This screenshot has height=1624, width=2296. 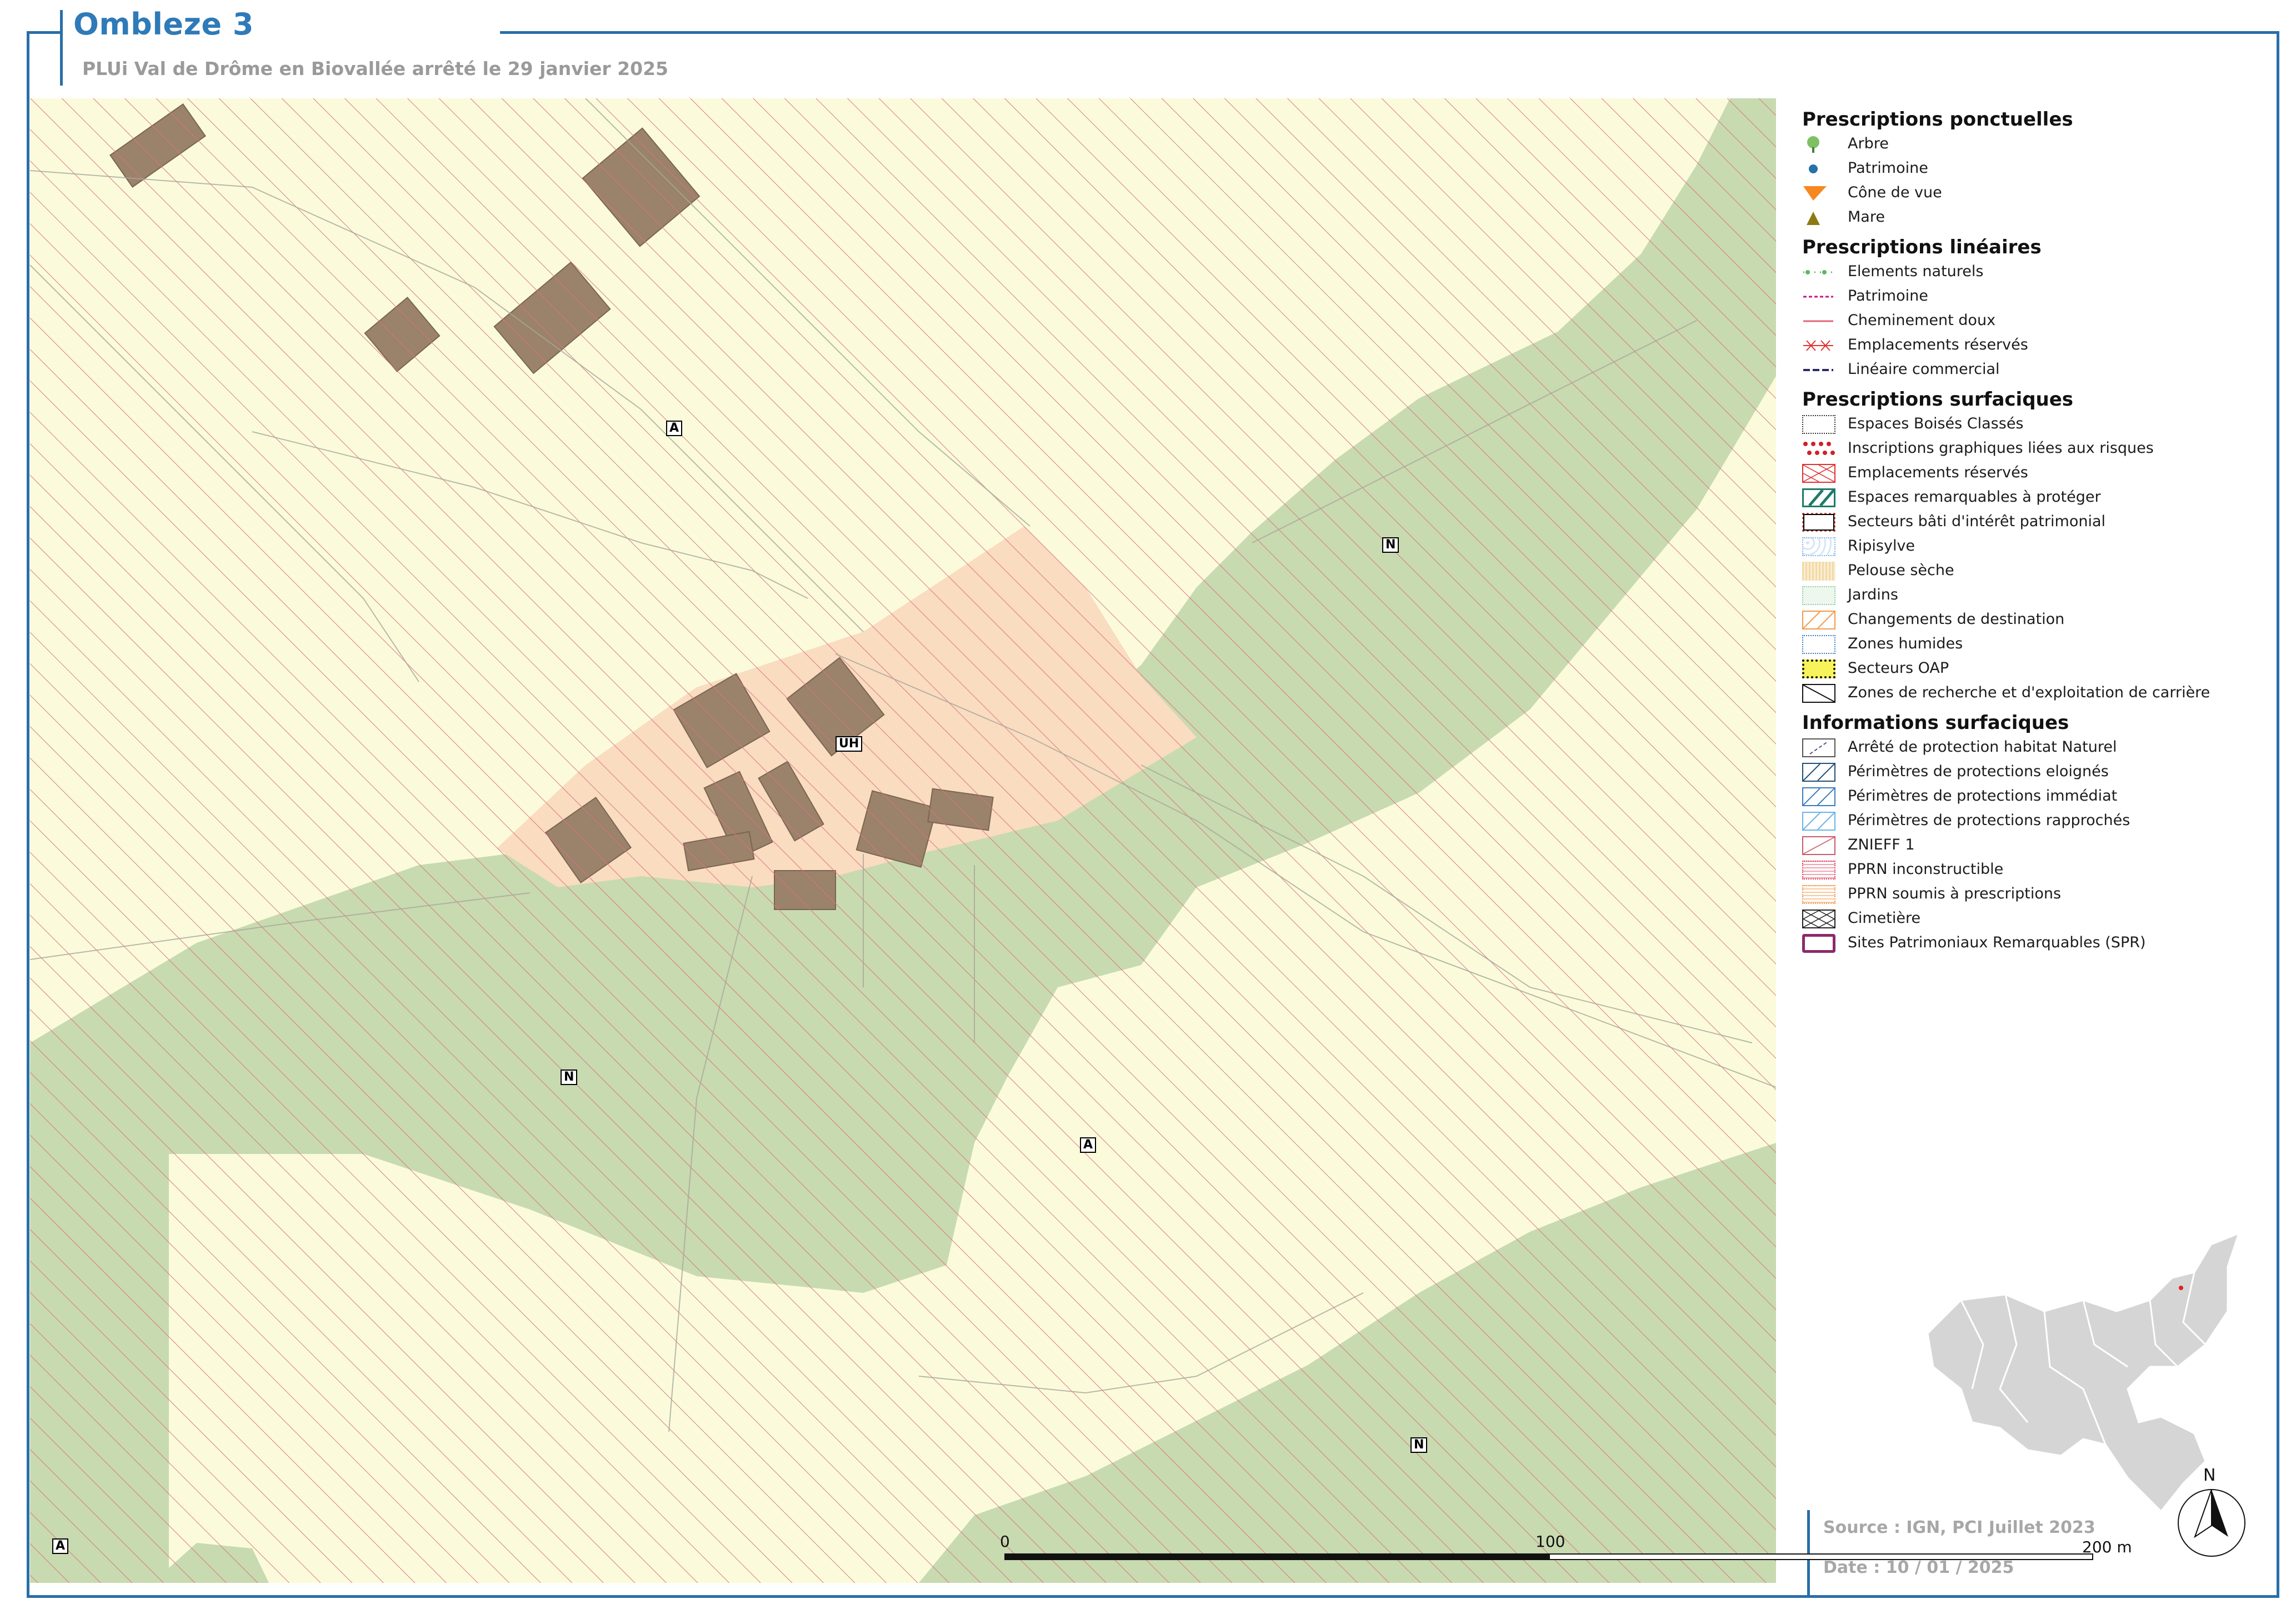 What do you see at coordinates (2107, 1547) in the screenshot?
I see `scale-label-200: 200 m` at bounding box center [2107, 1547].